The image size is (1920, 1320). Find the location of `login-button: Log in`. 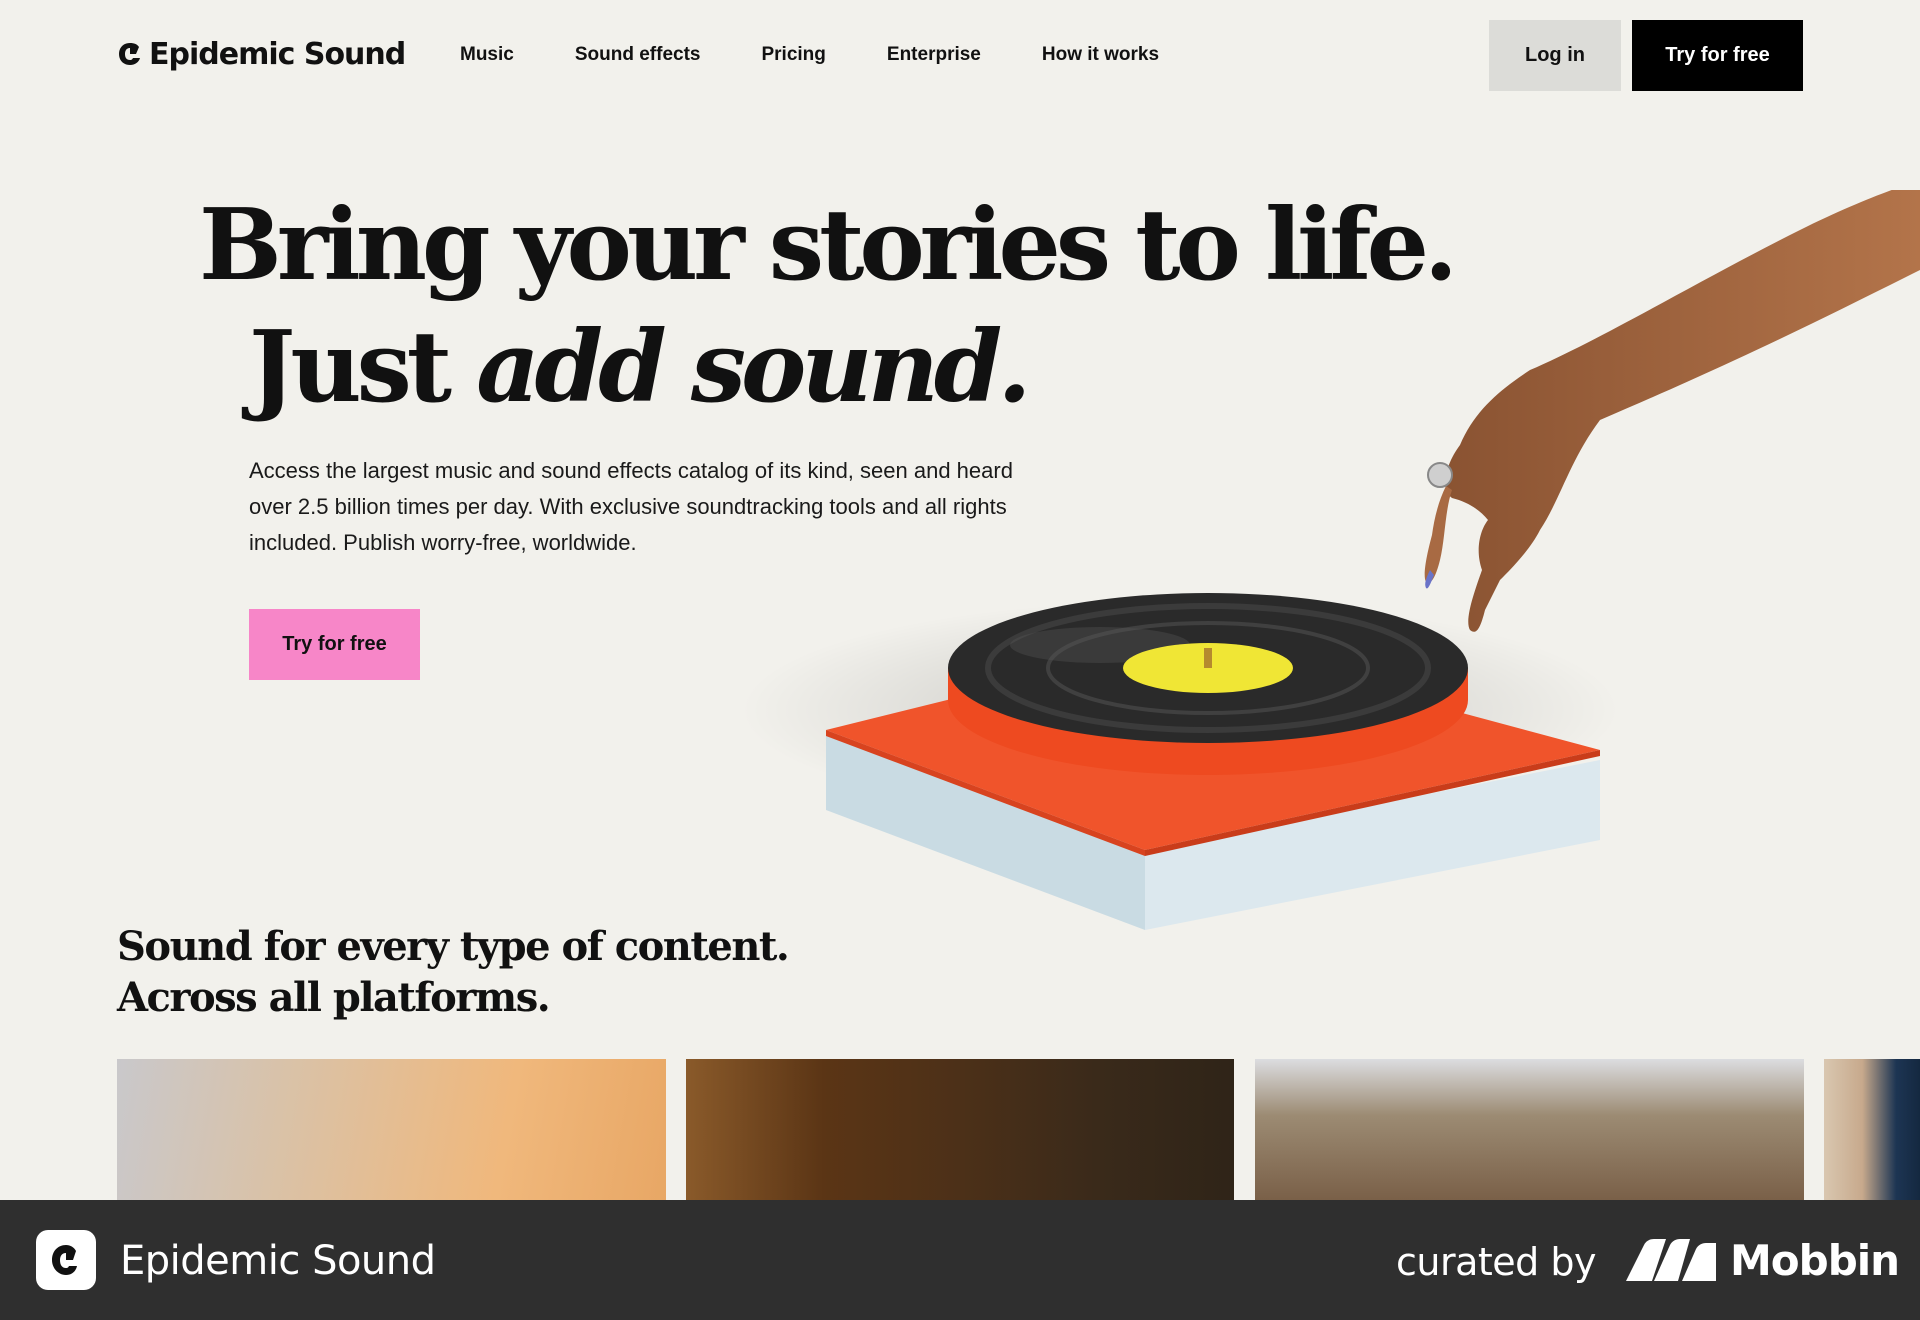

login-button: Log in is located at coordinates (1555, 55).